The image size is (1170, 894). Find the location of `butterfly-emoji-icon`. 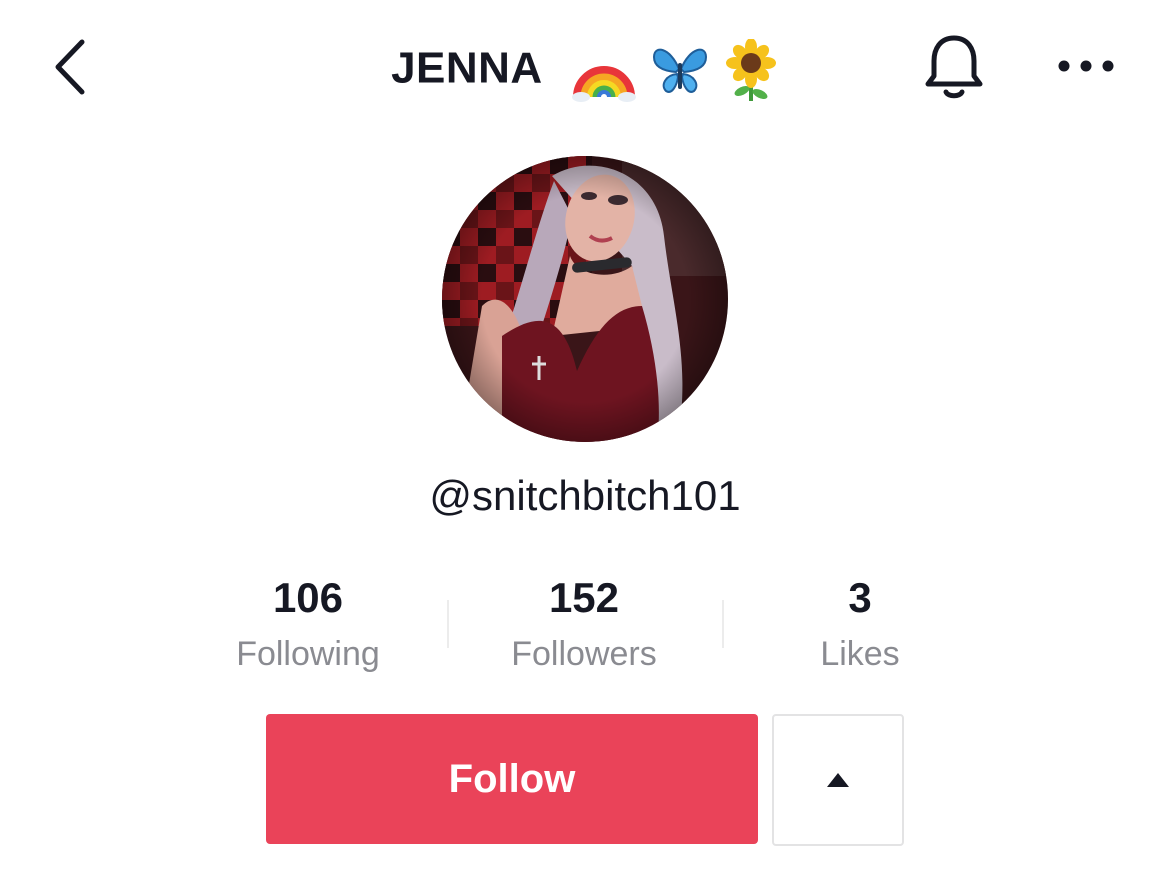

butterfly-emoji-icon is located at coordinates (680, 70).